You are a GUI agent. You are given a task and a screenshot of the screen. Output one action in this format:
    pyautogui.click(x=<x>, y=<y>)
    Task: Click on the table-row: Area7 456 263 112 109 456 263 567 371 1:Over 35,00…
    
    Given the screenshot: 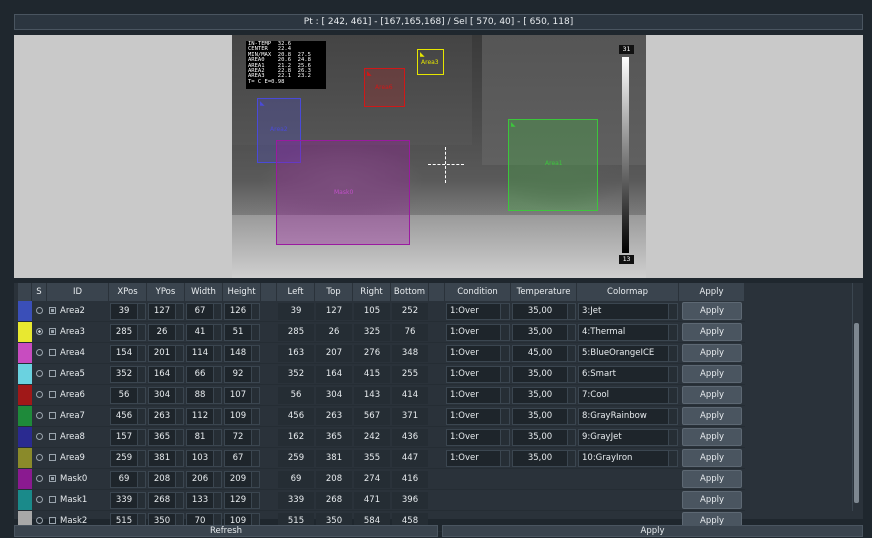 What is the action you would take?
    pyautogui.click(x=381, y=416)
    